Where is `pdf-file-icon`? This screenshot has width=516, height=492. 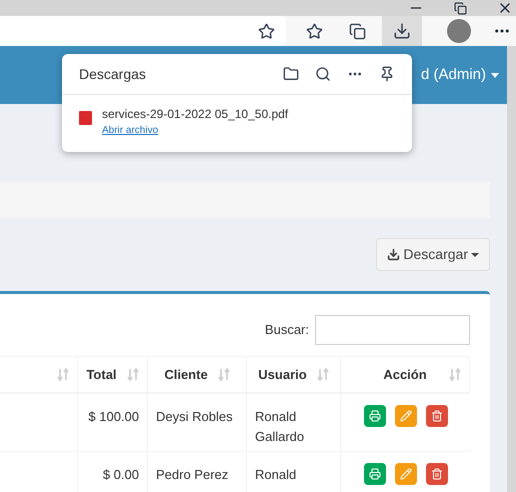
pdf-file-icon is located at coordinates (85, 118).